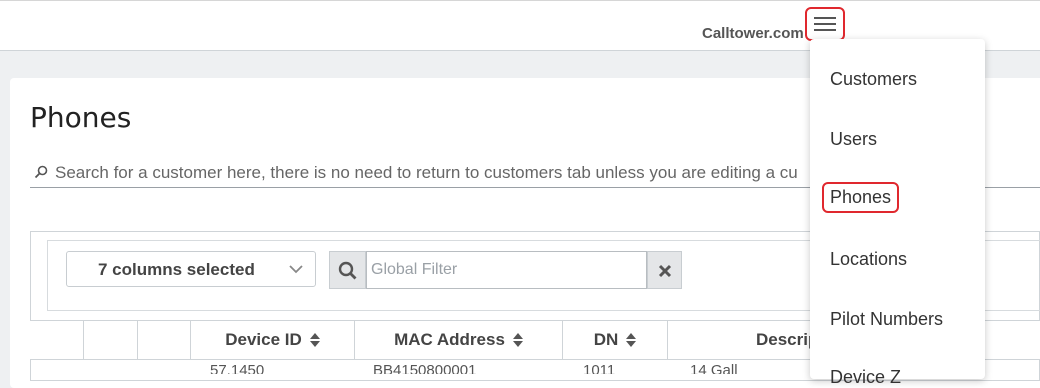 The image size is (1040, 388). I want to click on hamburger-menu-button, so click(825, 24).